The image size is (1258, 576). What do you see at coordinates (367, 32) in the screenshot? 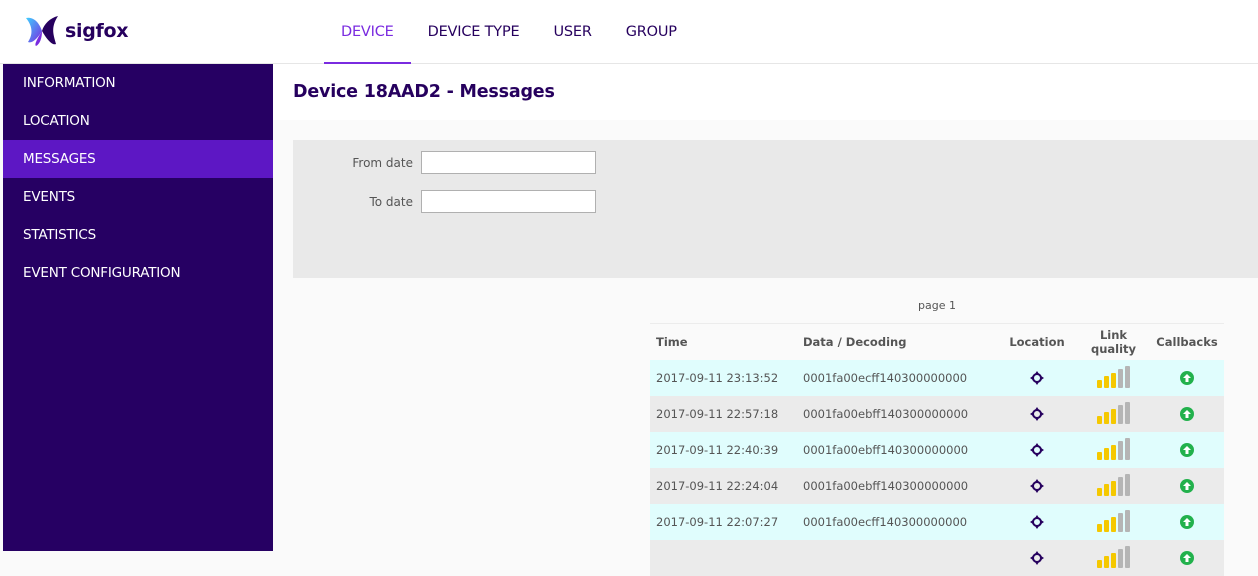
I see `nav-device: DEVICE` at bounding box center [367, 32].